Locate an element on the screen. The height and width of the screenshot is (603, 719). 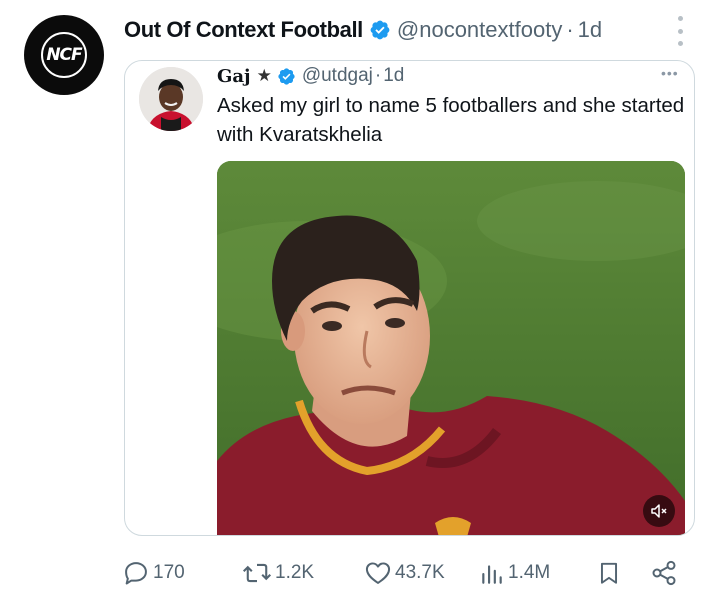
reply-icon is located at coordinates (136, 573).